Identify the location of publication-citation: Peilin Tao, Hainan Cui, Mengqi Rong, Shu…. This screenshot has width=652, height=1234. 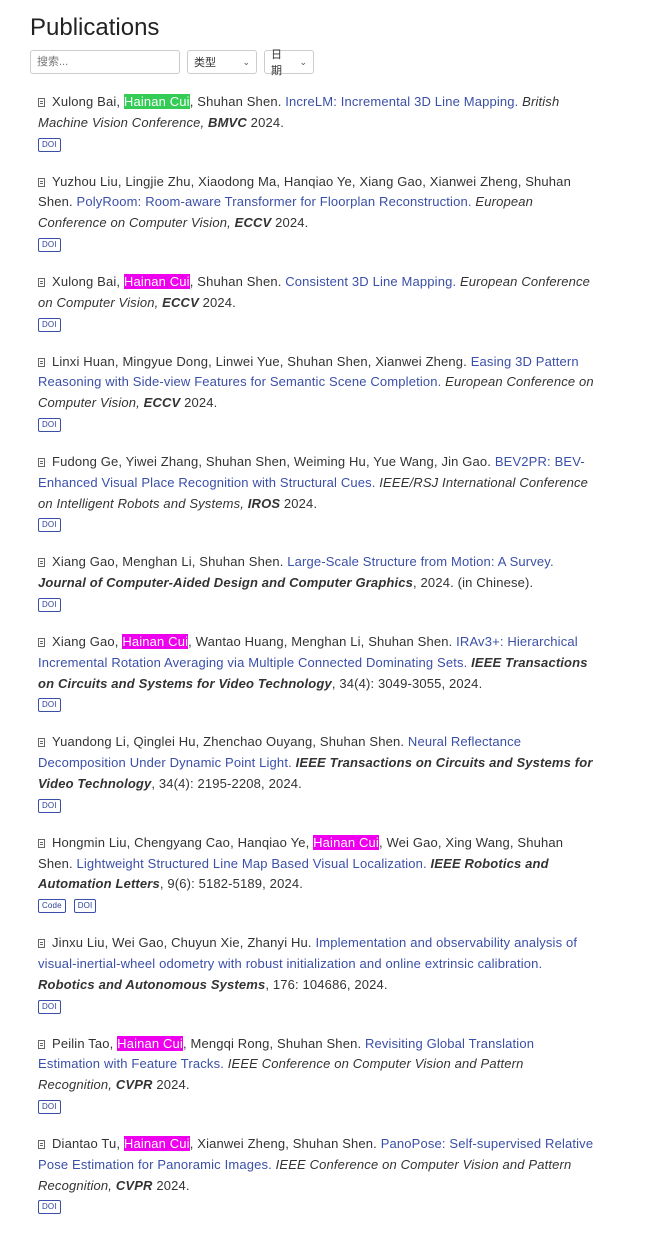
(319, 1065).